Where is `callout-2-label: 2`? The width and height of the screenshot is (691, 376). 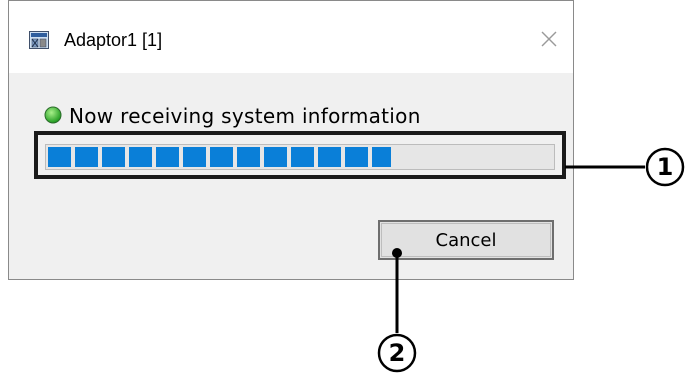 callout-2-label: 2 is located at coordinates (397, 353).